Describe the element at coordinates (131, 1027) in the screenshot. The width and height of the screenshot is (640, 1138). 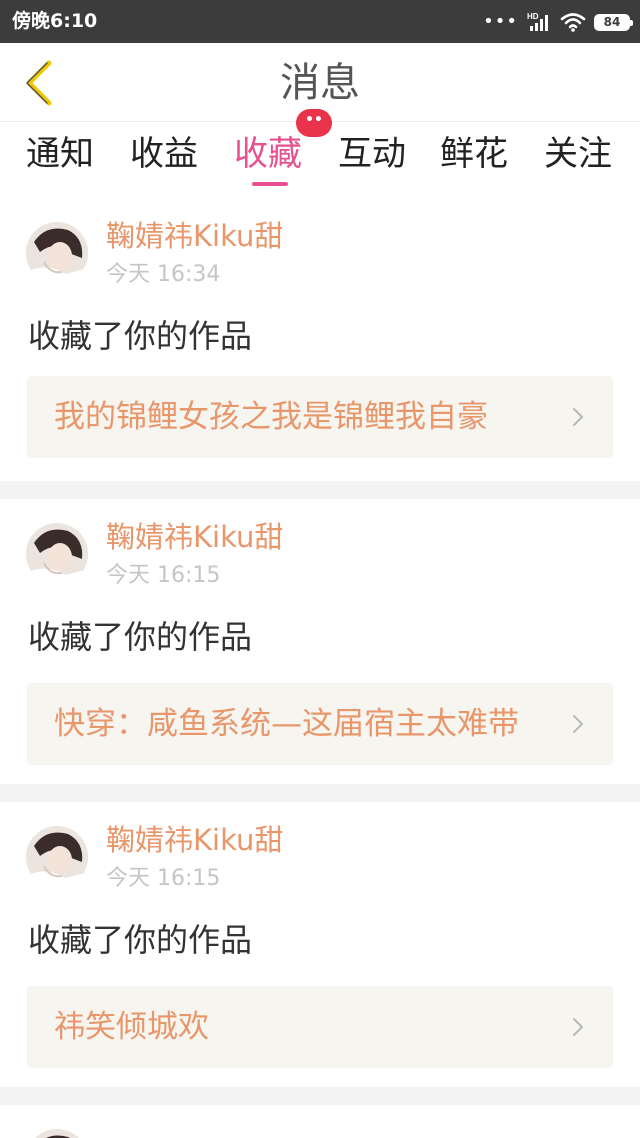
I see `work-title: 祎笑倾城欢` at that location.